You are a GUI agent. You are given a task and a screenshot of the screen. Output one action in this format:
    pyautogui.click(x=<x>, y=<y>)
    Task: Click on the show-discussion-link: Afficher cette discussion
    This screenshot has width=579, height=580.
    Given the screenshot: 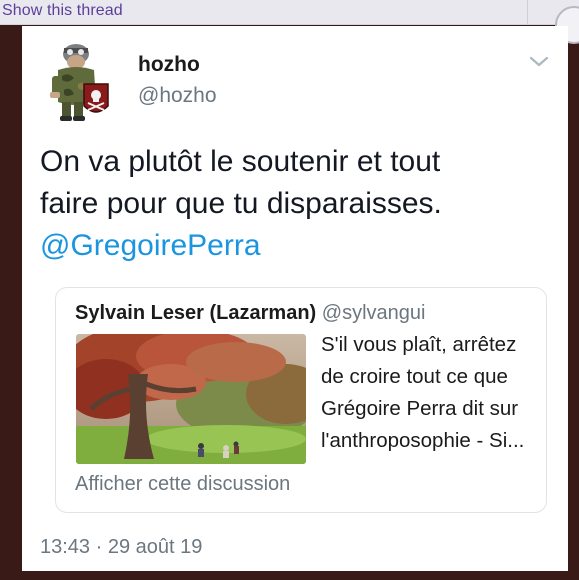 What is the action you would take?
    pyautogui.click(x=182, y=484)
    